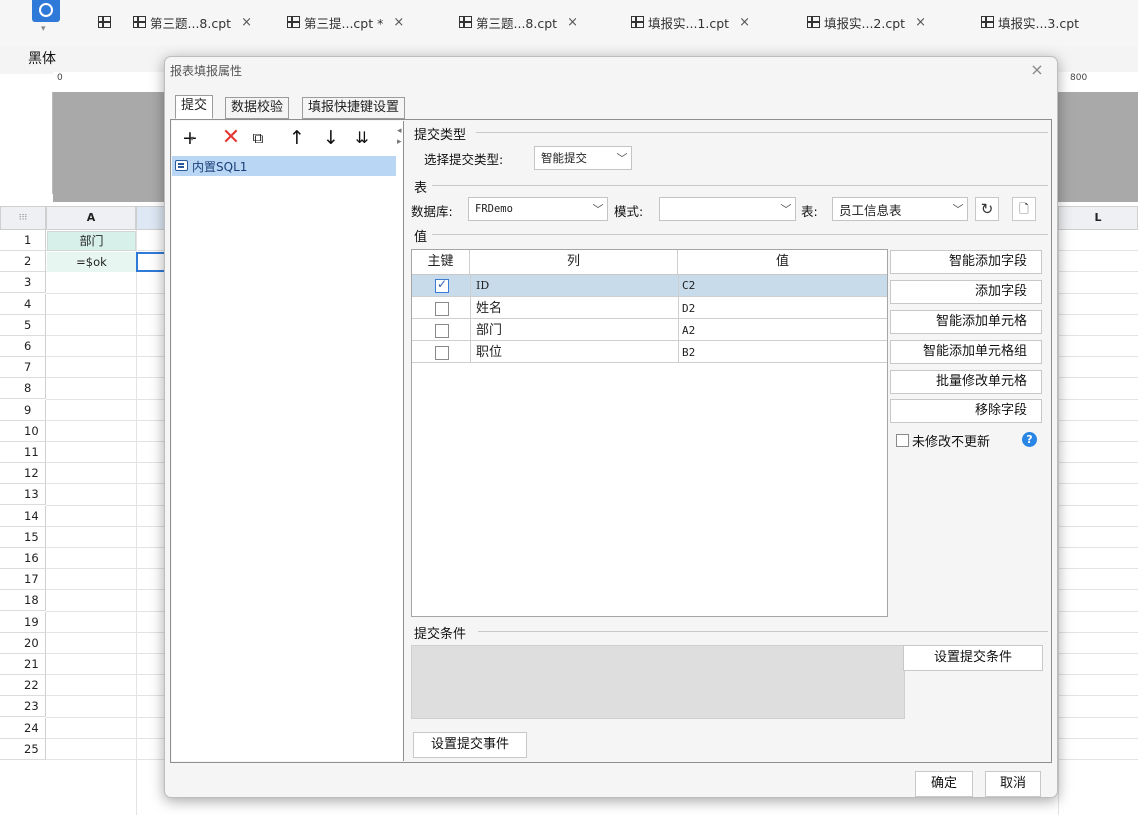  Describe the element at coordinates (23, 622) in the screenshot. I see `row-header: 19` at that location.